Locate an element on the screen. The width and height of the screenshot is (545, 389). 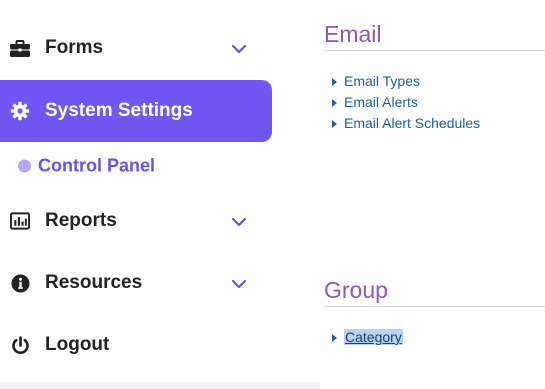
power-icon is located at coordinates (20, 345).